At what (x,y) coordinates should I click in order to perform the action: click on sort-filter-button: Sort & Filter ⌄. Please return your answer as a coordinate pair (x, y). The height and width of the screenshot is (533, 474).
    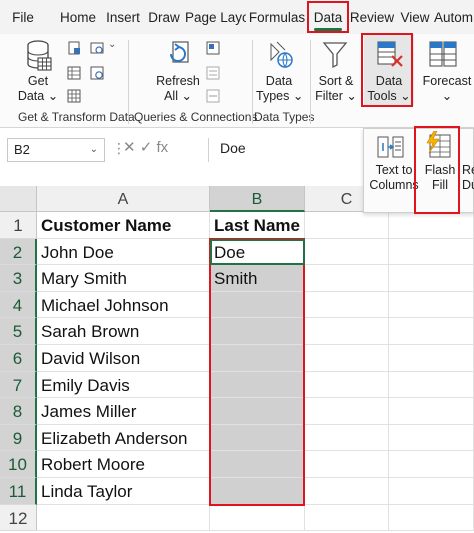
    Looking at the image, I should click on (336, 89).